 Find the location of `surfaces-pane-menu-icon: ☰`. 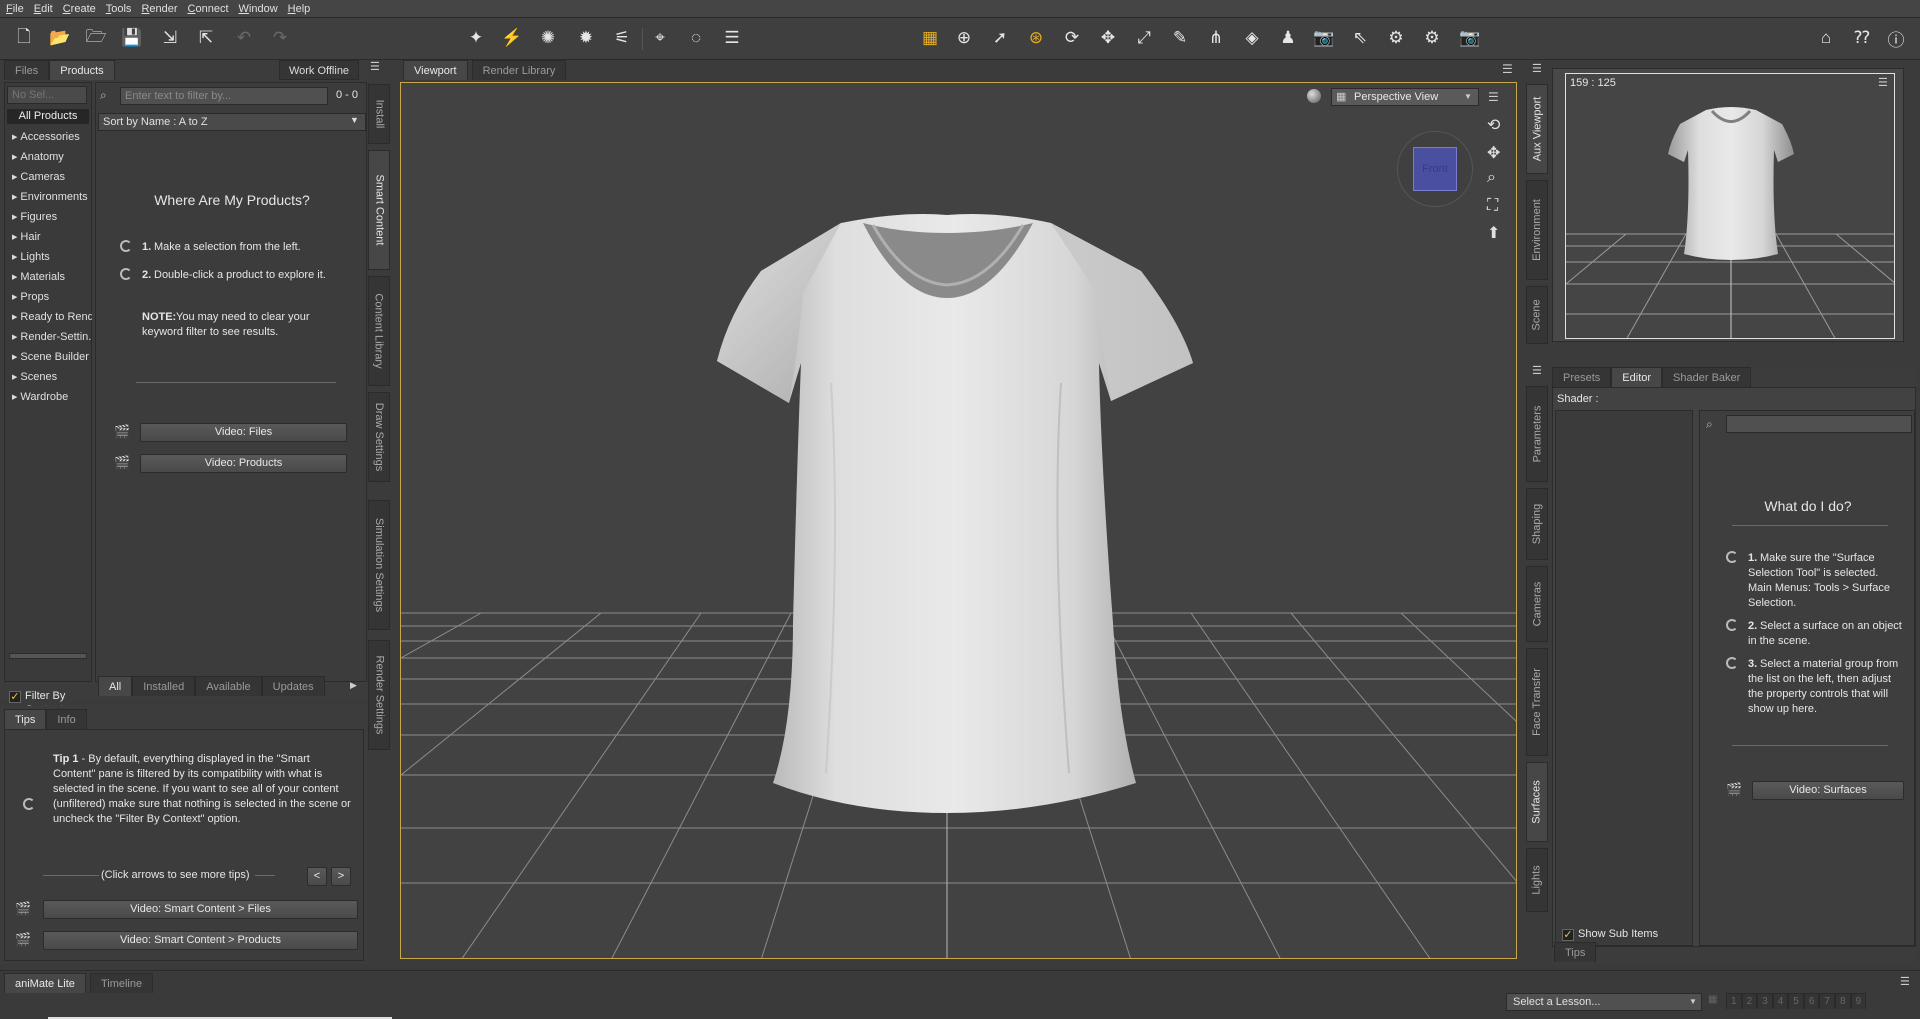

surfaces-pane-menu-icon: ☰ is located at coordinates (1539, 371).